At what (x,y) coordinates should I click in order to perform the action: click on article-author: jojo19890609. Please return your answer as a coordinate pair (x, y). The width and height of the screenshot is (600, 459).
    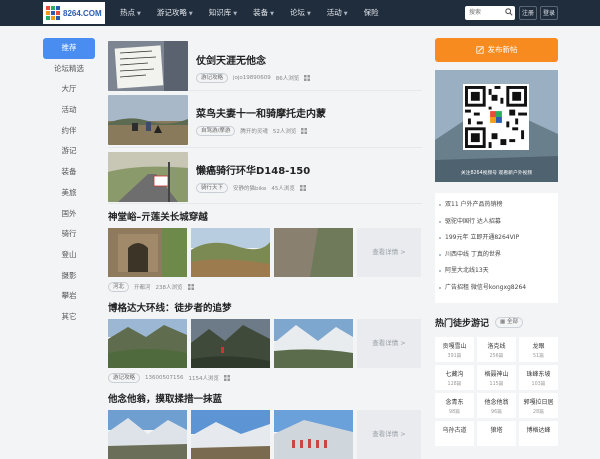
    Looking at the image, I should click on (252, 78).